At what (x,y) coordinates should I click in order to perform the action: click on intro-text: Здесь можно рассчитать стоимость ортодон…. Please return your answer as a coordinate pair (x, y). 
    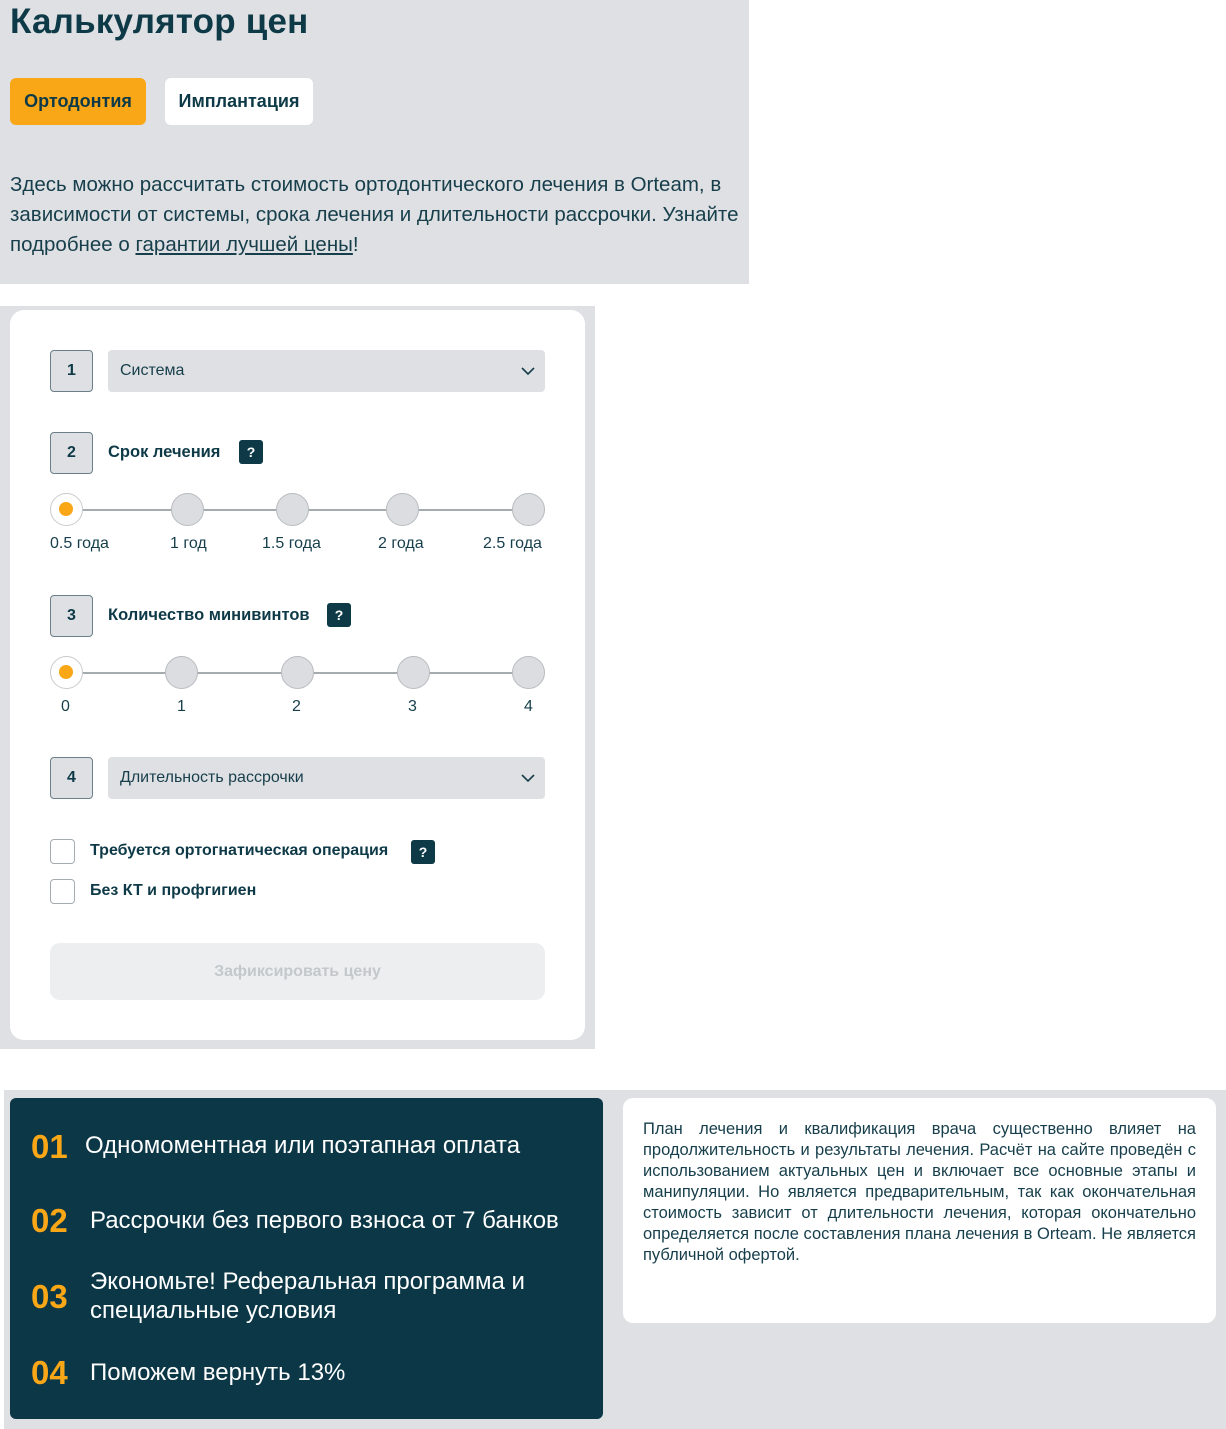
    Looking at the image, I should click on (380, 215).